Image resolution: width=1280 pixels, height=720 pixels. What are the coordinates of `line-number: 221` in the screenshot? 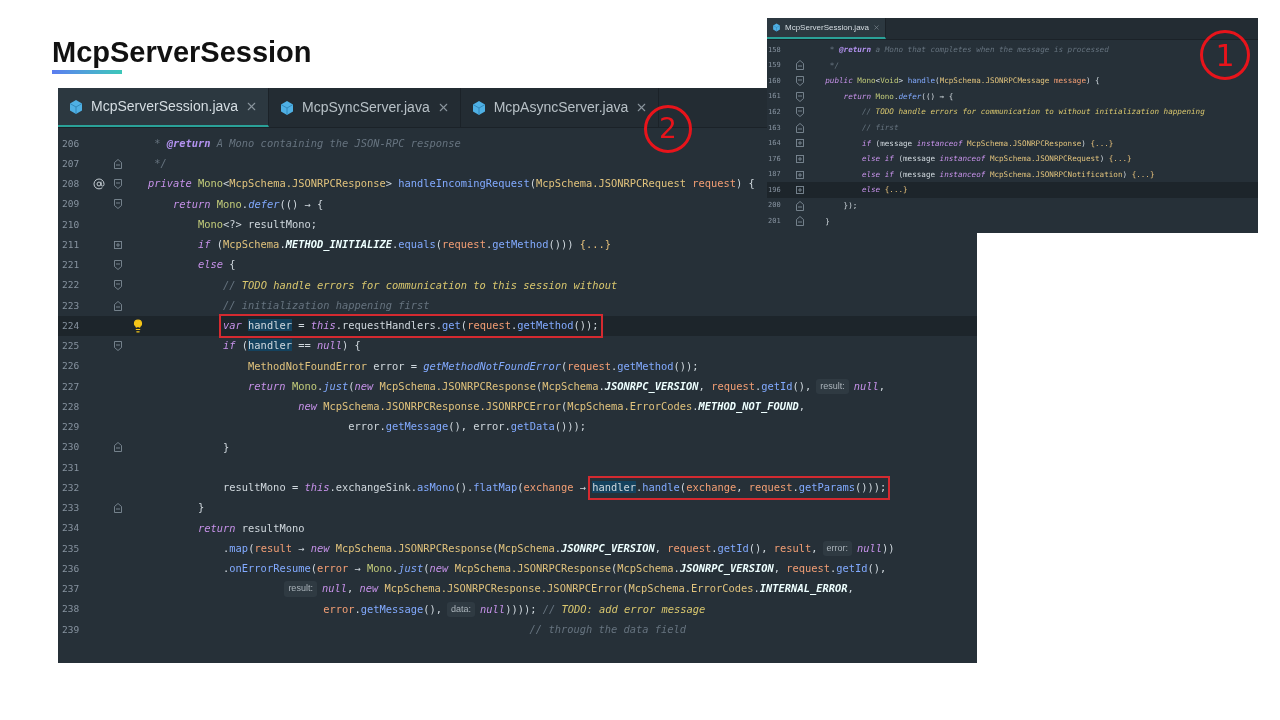 It's located at (71, 265).